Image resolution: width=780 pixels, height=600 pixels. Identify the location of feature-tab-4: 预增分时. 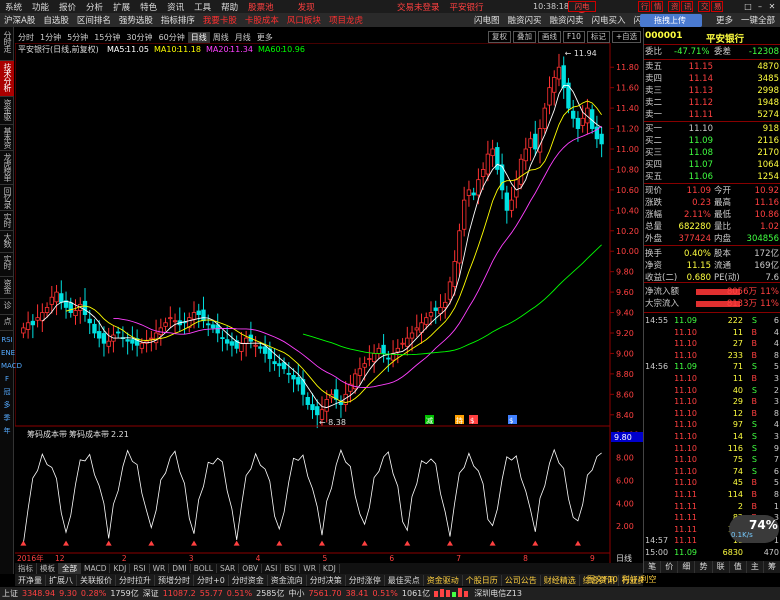
(174, 580).